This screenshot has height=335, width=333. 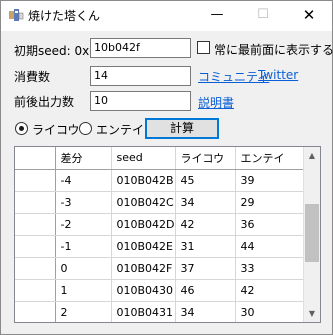 What do you see at coordinates (83, 268) in the screenshot?
I see `table-cell: 0` at bounding box center [83, 268].